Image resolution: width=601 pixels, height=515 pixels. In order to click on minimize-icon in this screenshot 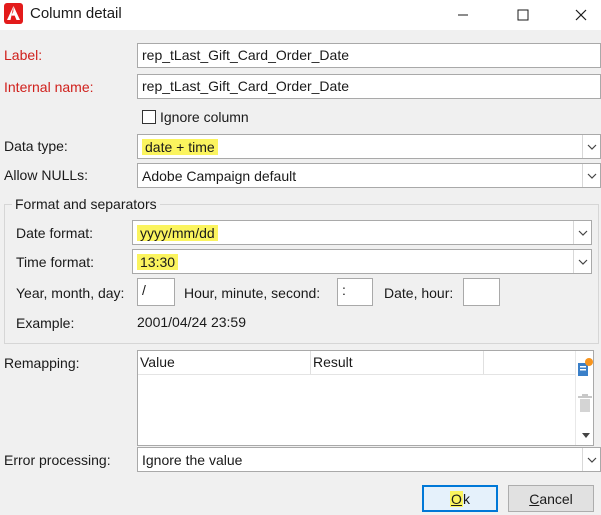, I will do `click(463, 15)`.